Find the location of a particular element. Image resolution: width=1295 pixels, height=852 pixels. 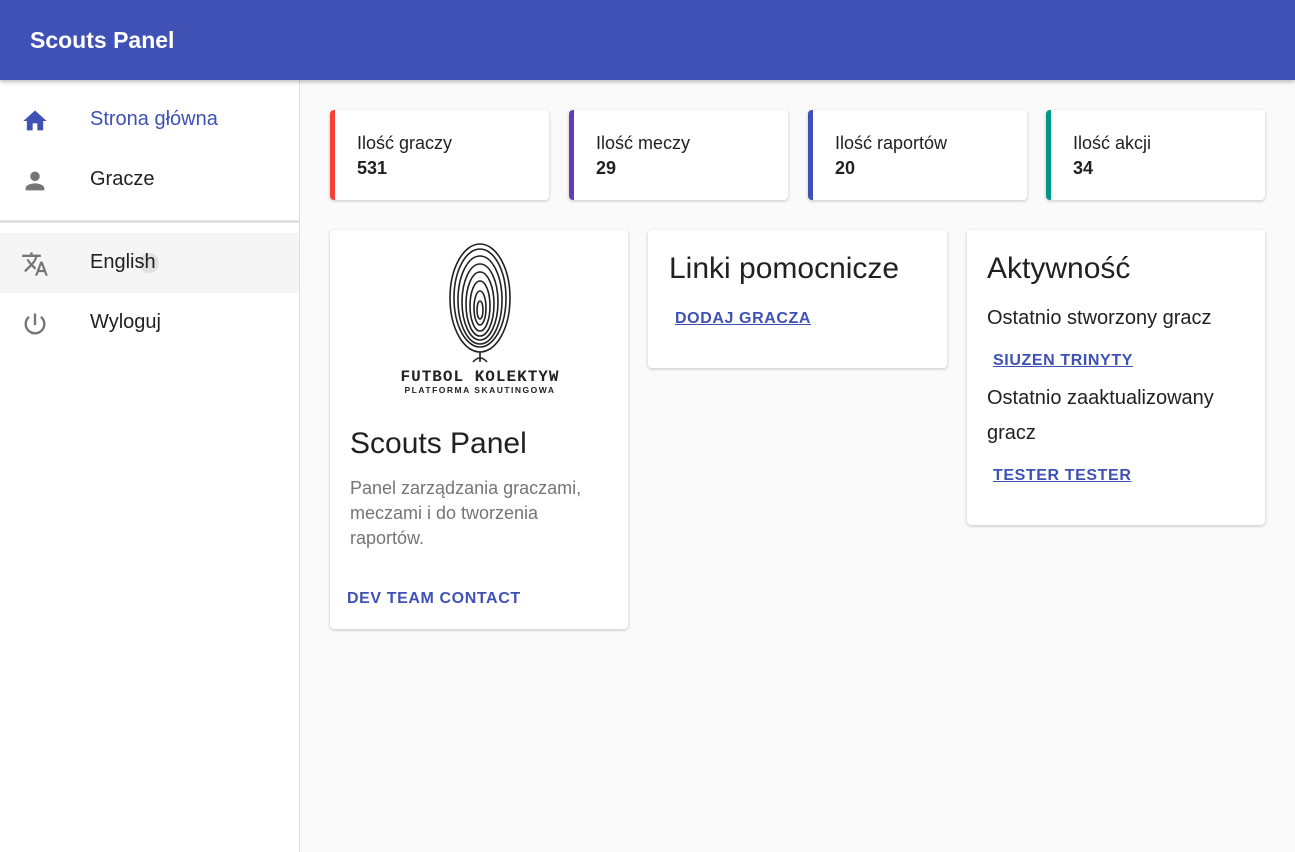

futbol-kolektyw-logo: FUTBOL KOLEKTYW PLATFORMA SKAUTINGOWA is located at coordinates (479, 319).